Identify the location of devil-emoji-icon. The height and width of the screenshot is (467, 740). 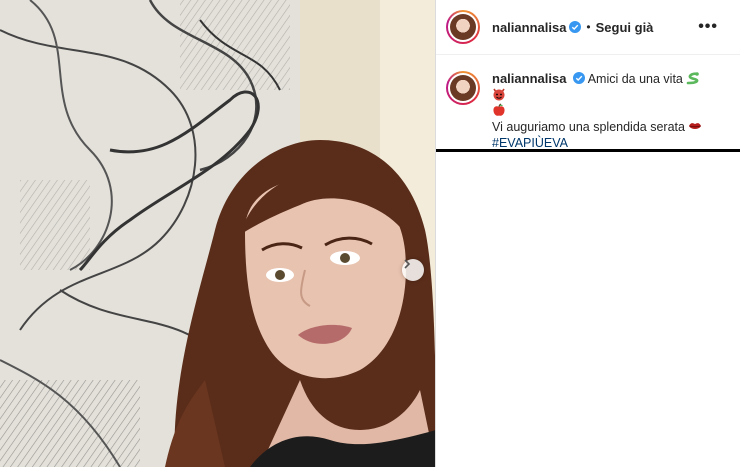
(499, 94).